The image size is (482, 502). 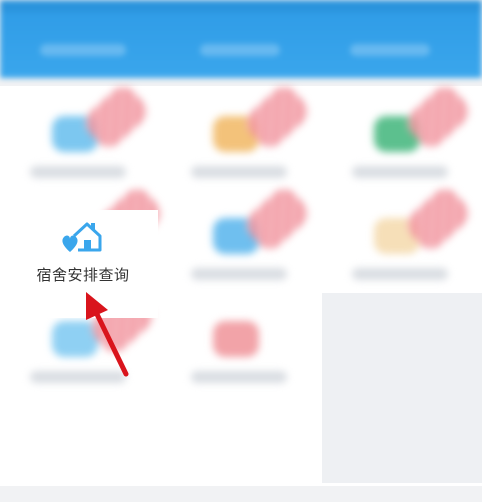 What do you see at coordinates (107, 334) in the screenshot?
I see `annotation-arrow` at bounding box center [107, 334].